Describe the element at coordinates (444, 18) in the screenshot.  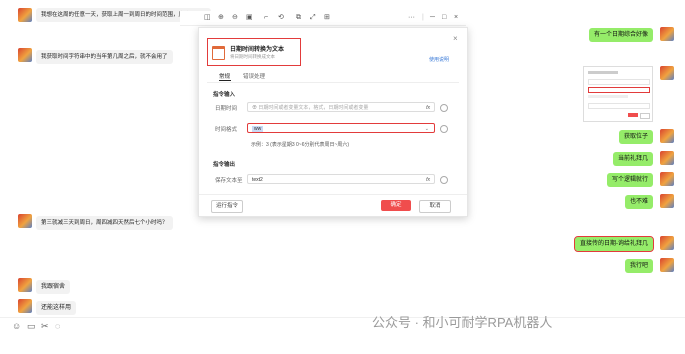
I see `maximize-icon: □` at that location.